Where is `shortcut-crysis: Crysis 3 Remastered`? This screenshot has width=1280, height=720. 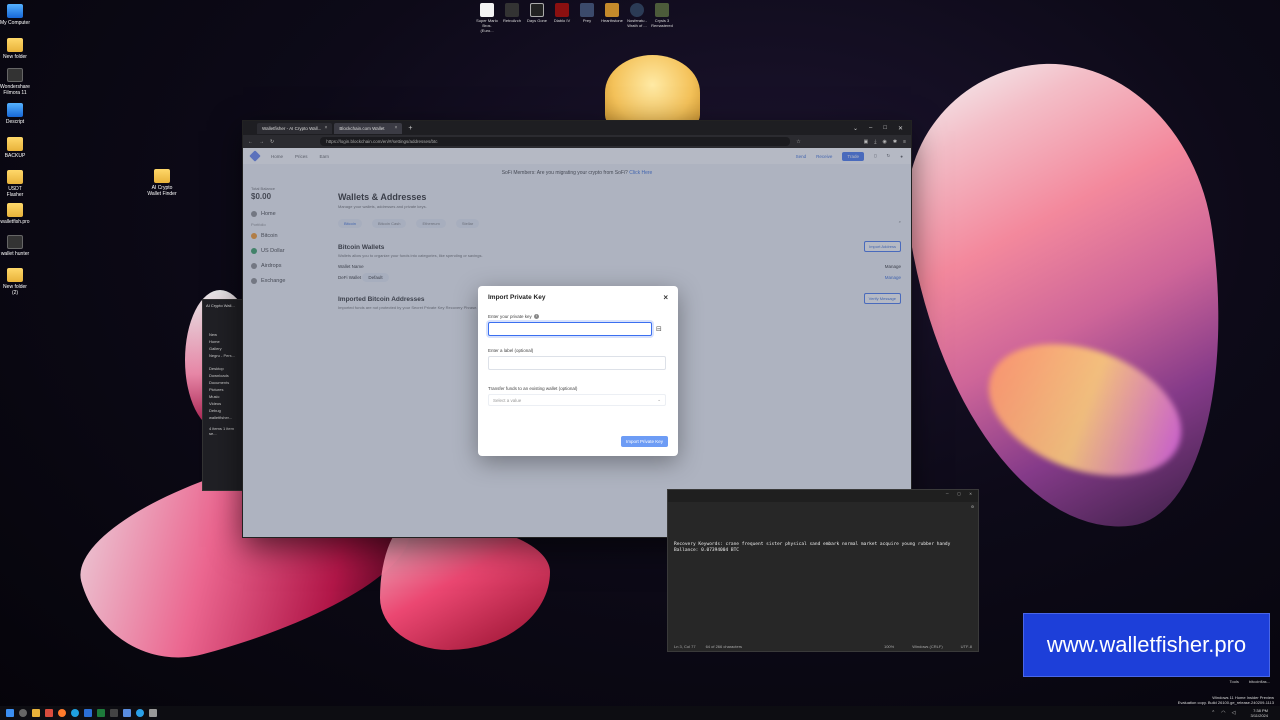
shortcut-crysis: Crysis 3 Remastered is located at coordinates (662, 18).